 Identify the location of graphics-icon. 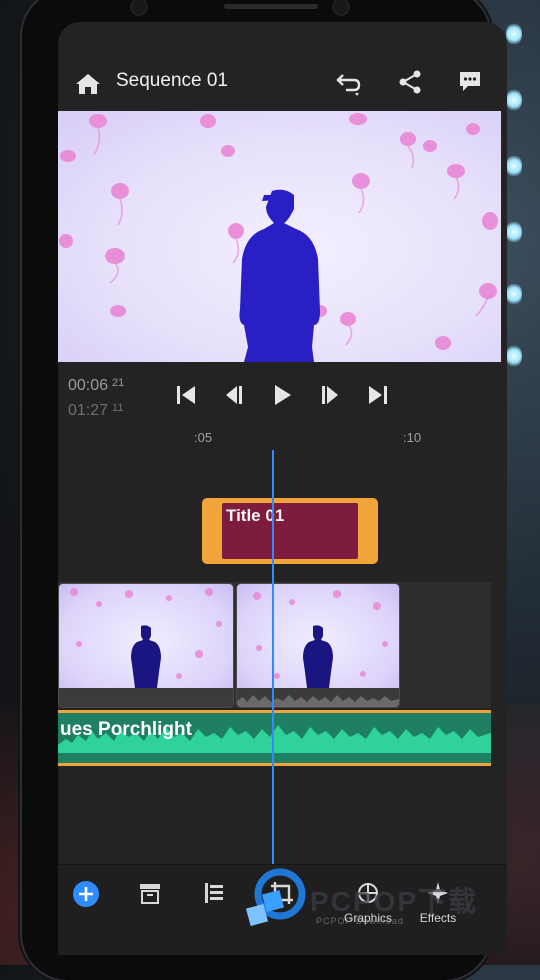
(368, 893).